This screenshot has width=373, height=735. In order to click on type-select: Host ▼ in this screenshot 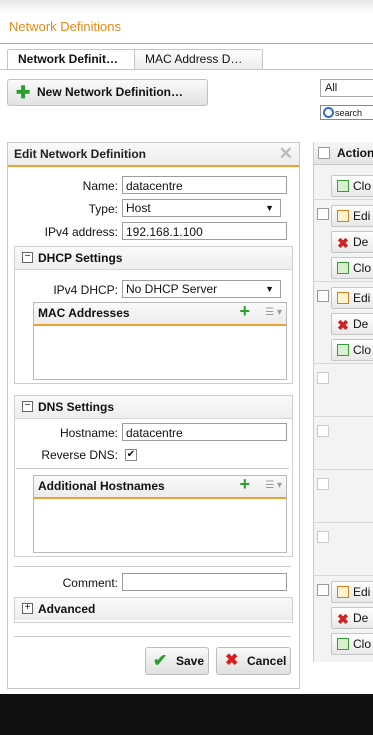, I will do `click(201, 208)`.